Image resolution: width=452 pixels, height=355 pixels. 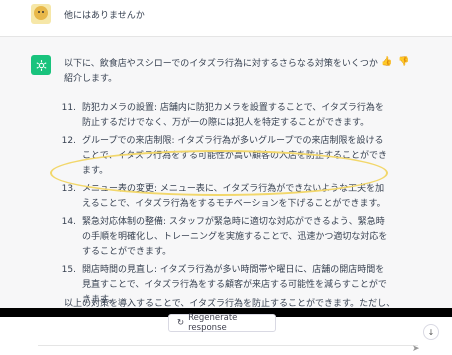 What do you see at coordinates (226, 18) in the screenshot?
I see `user-message-row: 他にはありませんか` at bounding box center [226, 18].